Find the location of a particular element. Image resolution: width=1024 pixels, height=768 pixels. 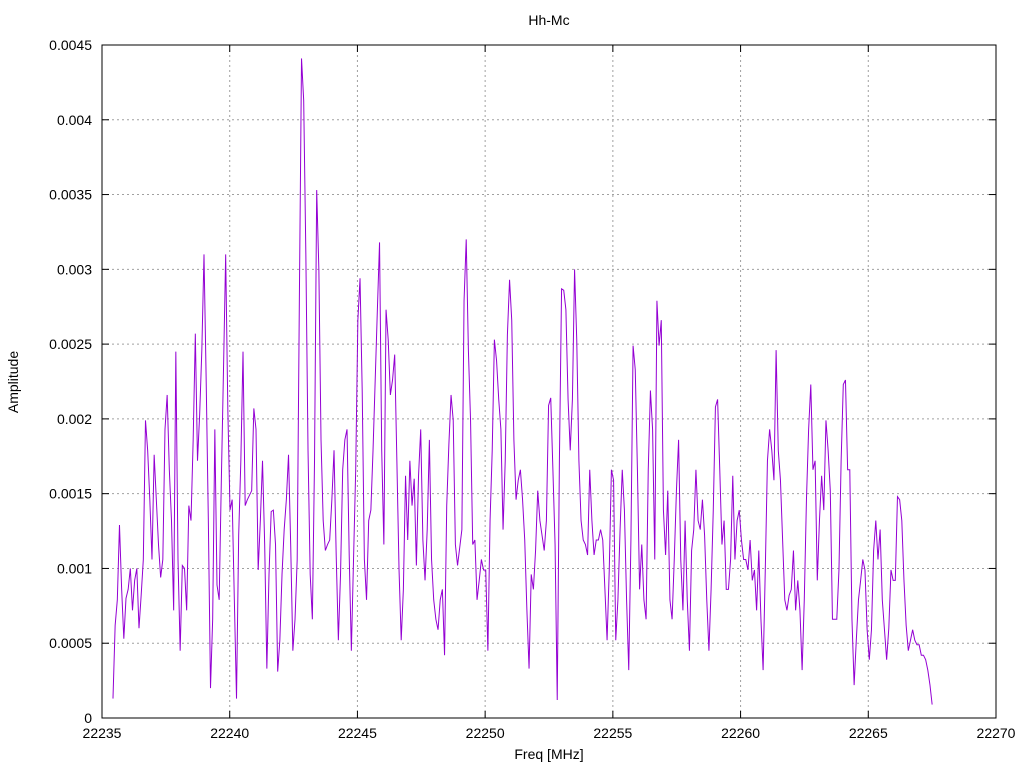

y-tick-label: 0.002 is located at coordinates (74, 419).